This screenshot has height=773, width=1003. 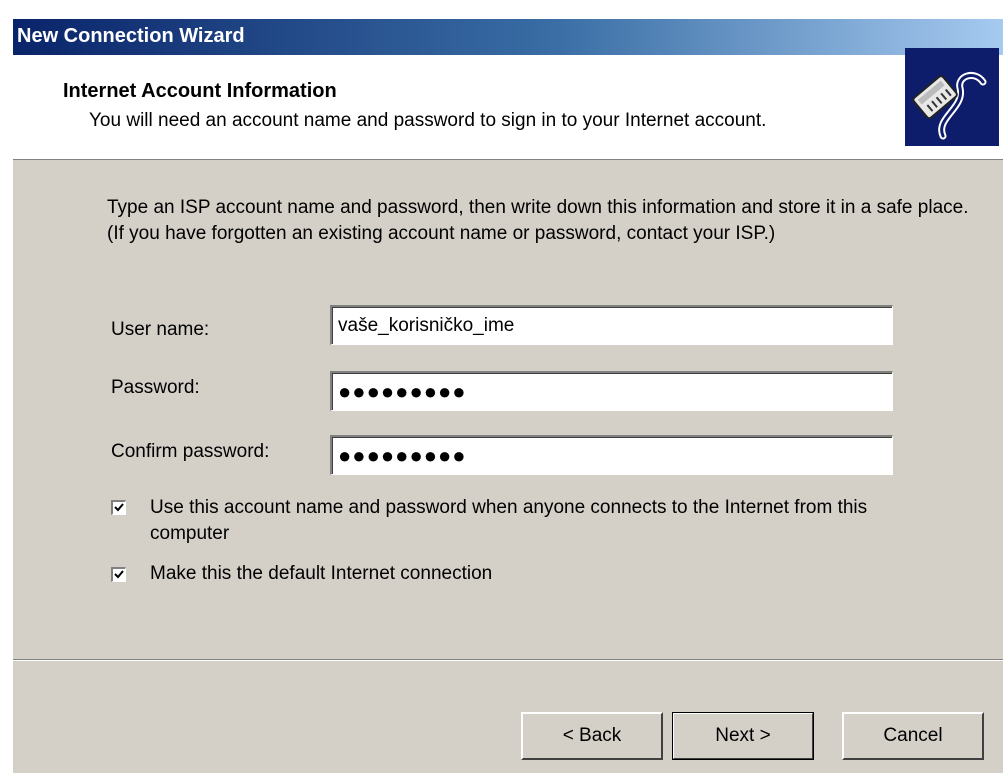 What do you see at coordinates (743, 736) in the screenshot?
I see `next-button: Next >` at bounding box center [743, 736].